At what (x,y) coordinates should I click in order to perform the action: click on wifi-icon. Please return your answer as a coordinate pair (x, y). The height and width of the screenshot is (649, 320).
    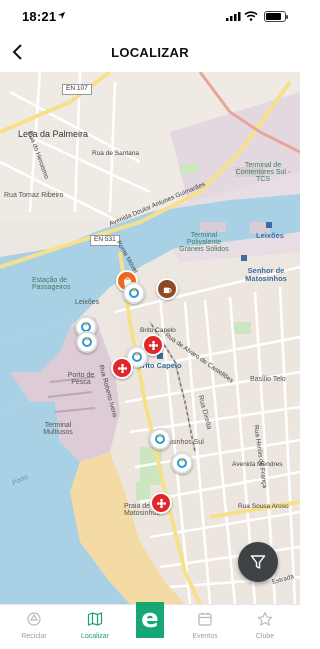
    Looking at the image, I should click on (251, 16).